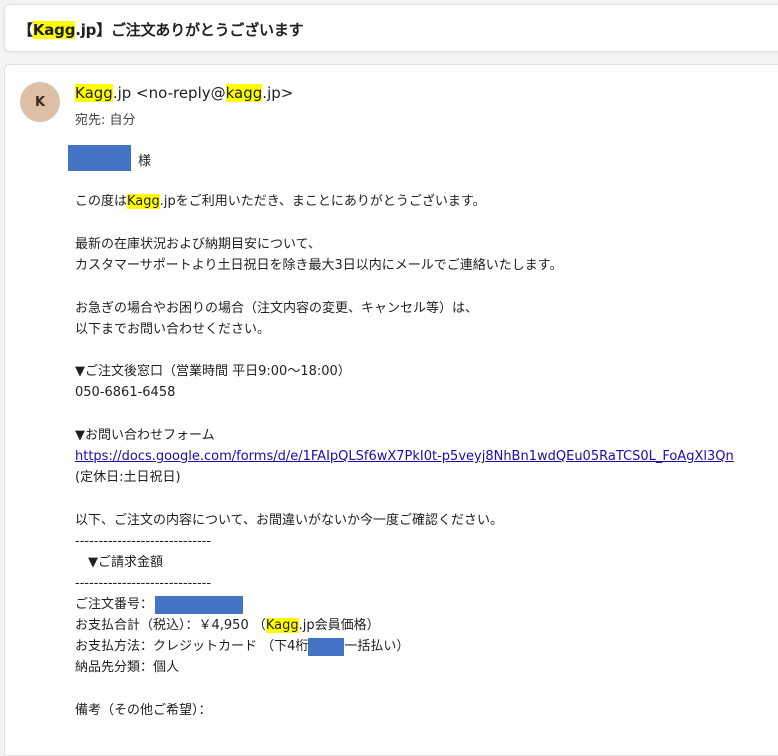  I want to click on sender-brand: Kagg, so click(94, 93).